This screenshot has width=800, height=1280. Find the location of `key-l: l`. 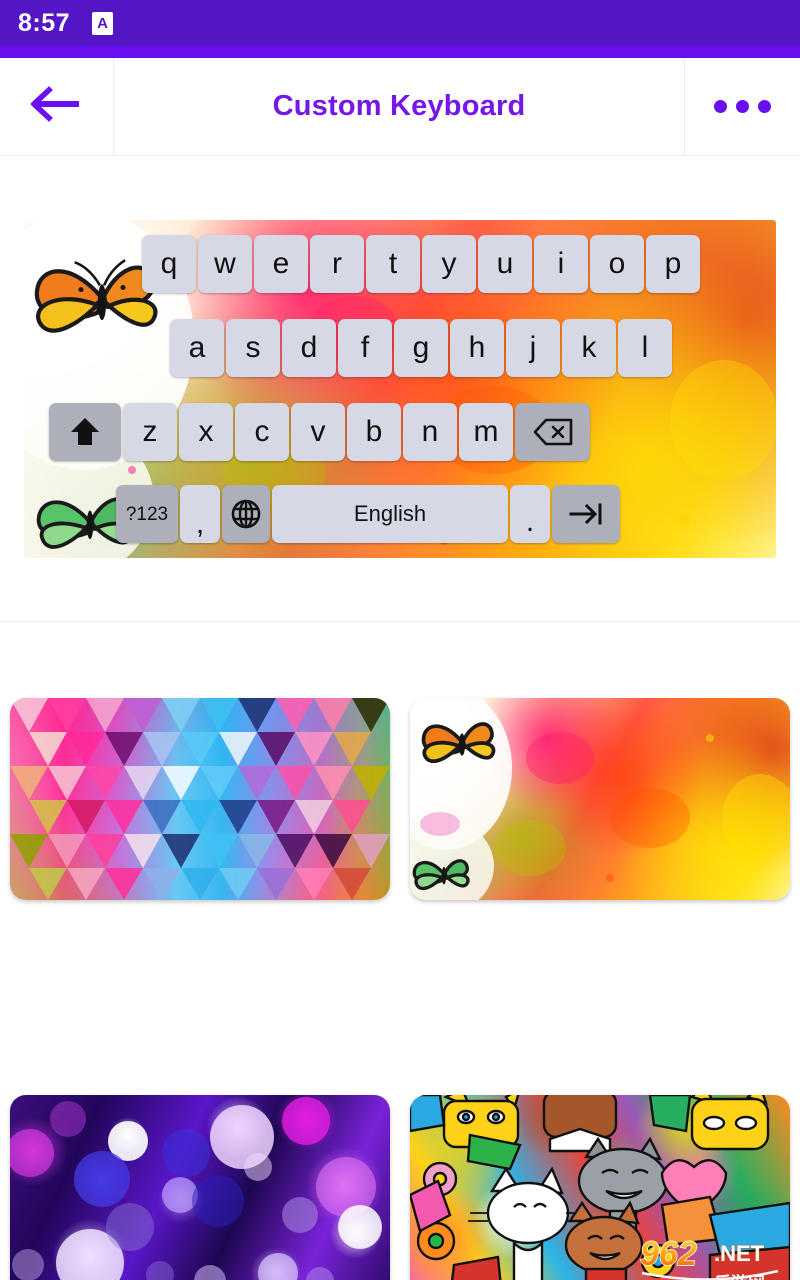

key-l: l is located at coordinates (645, 348).